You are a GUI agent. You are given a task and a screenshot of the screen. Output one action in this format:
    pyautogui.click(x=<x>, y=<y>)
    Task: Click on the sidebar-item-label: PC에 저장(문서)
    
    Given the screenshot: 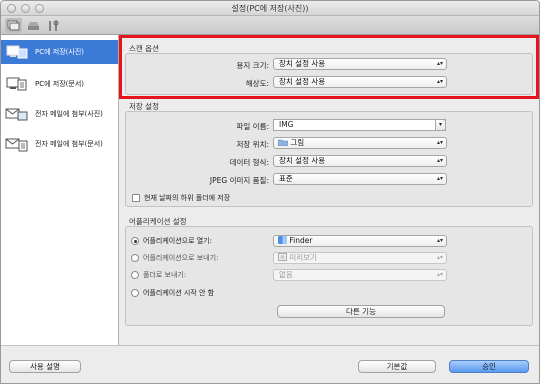 What is the action you would take?
    pyautogui.click(x=59, y=84)
    